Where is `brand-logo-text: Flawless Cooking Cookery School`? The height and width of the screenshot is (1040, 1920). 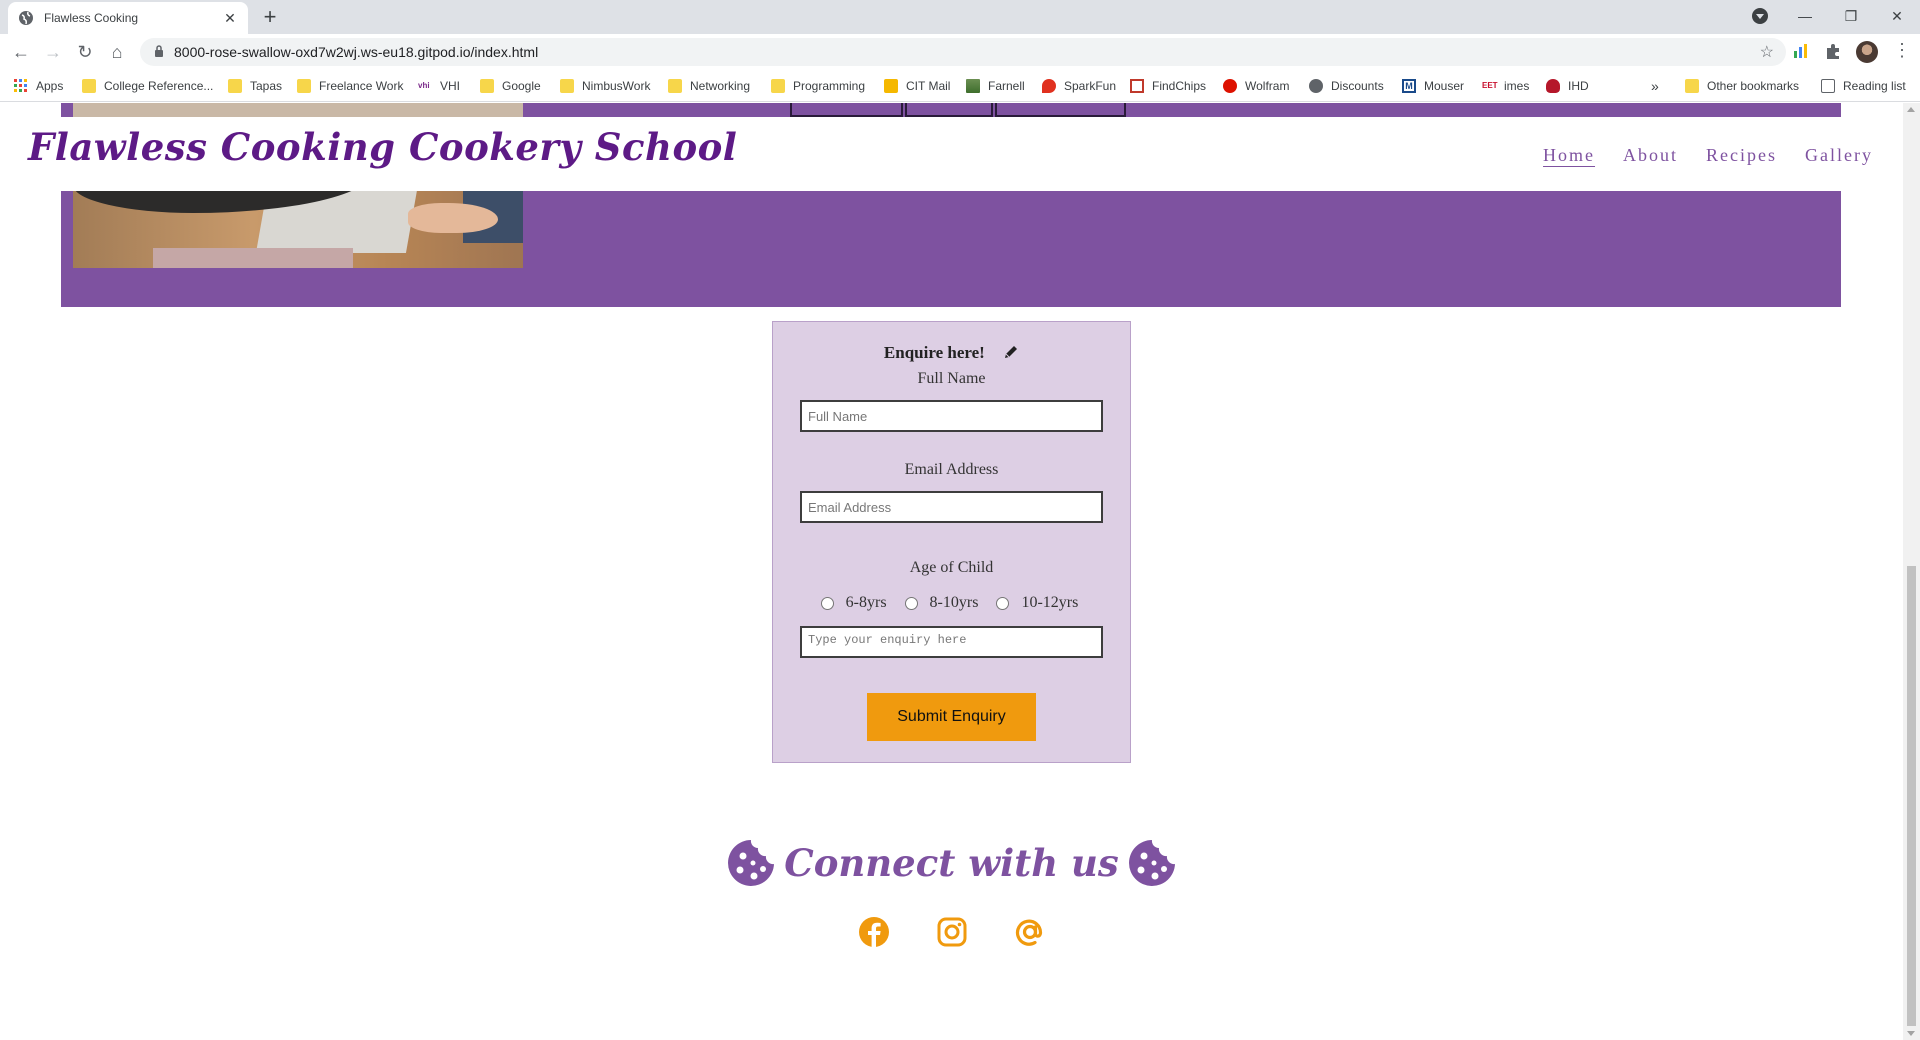
brand-logo-text: Flawless Cooking Cookery School is located at coordinates (382, 147).